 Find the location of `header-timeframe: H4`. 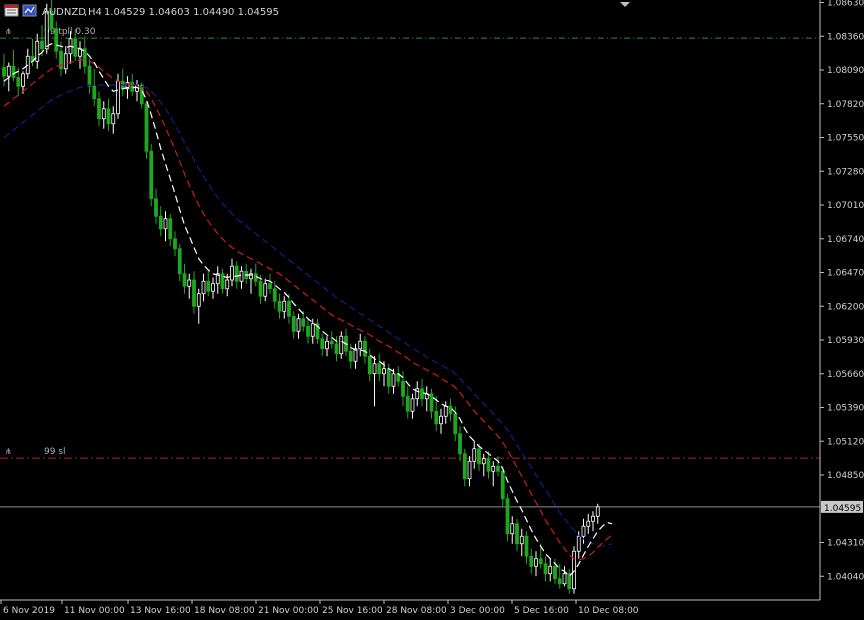

header-timeframe: H4 is located at coordinates (95, 12).